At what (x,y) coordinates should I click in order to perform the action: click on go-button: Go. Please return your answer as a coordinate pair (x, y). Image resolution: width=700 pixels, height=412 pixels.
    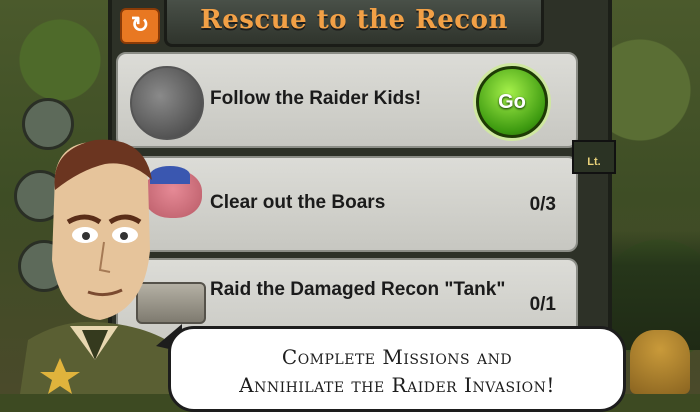
    Looking at the image, I should click on (512, 102).